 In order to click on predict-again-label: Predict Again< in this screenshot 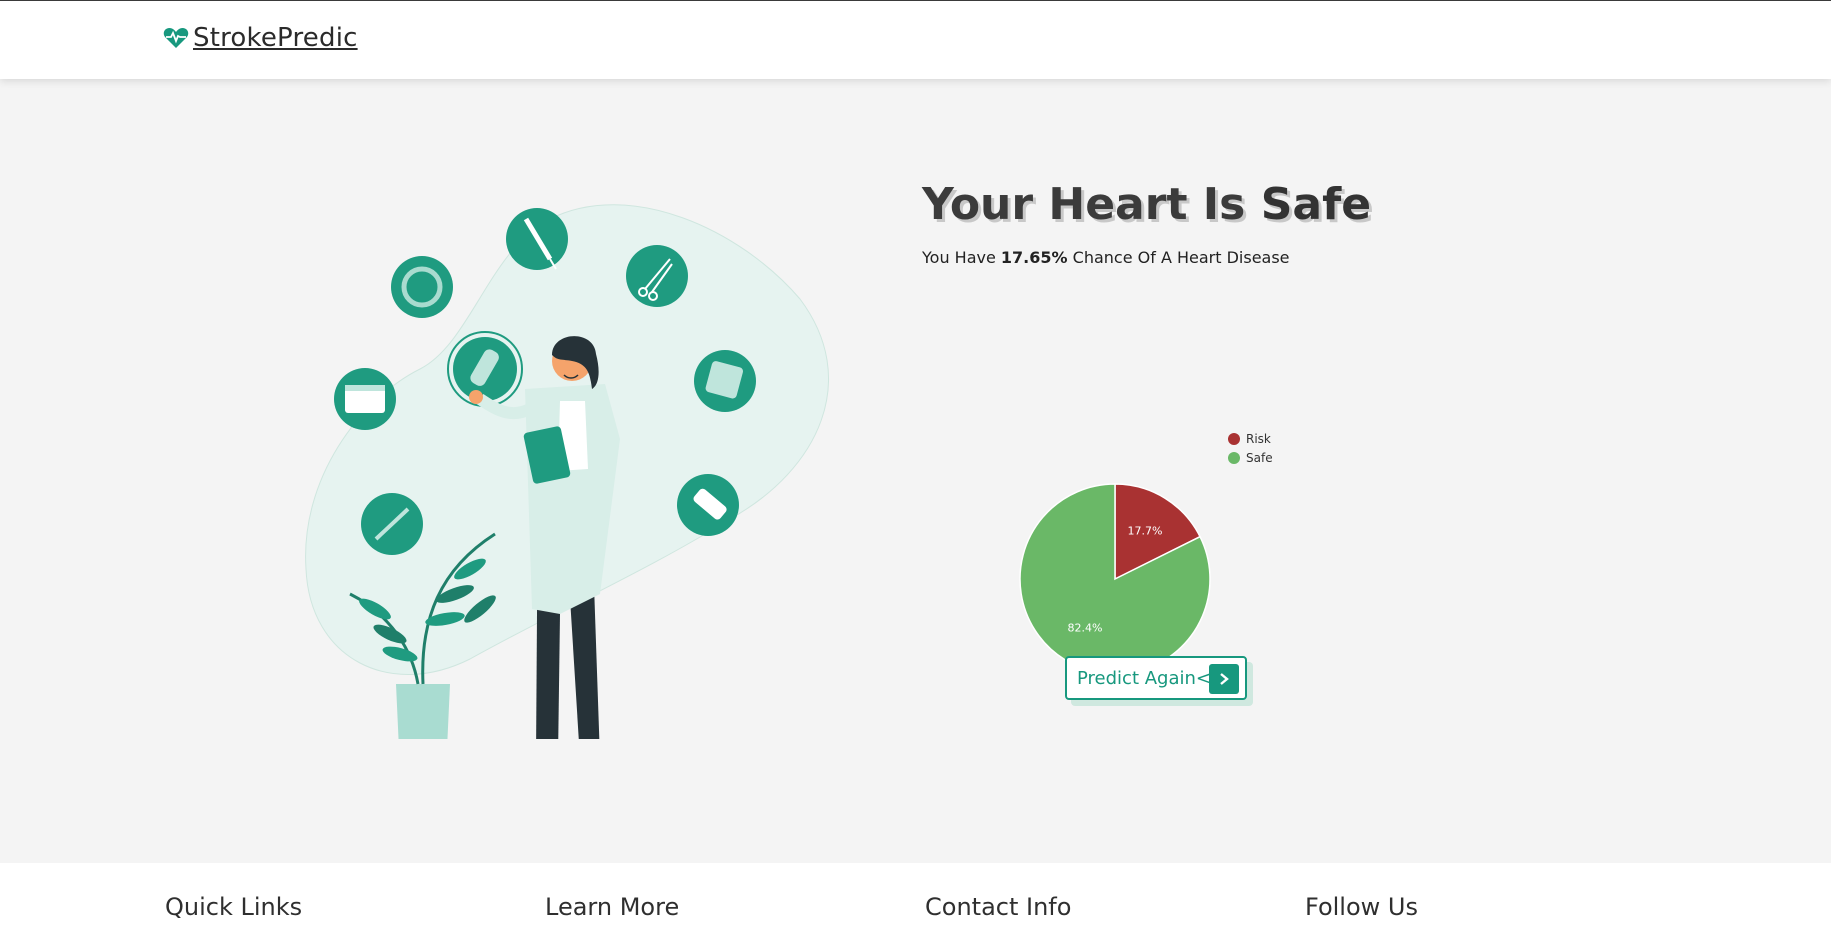, I will do `click(1144, 678)`.